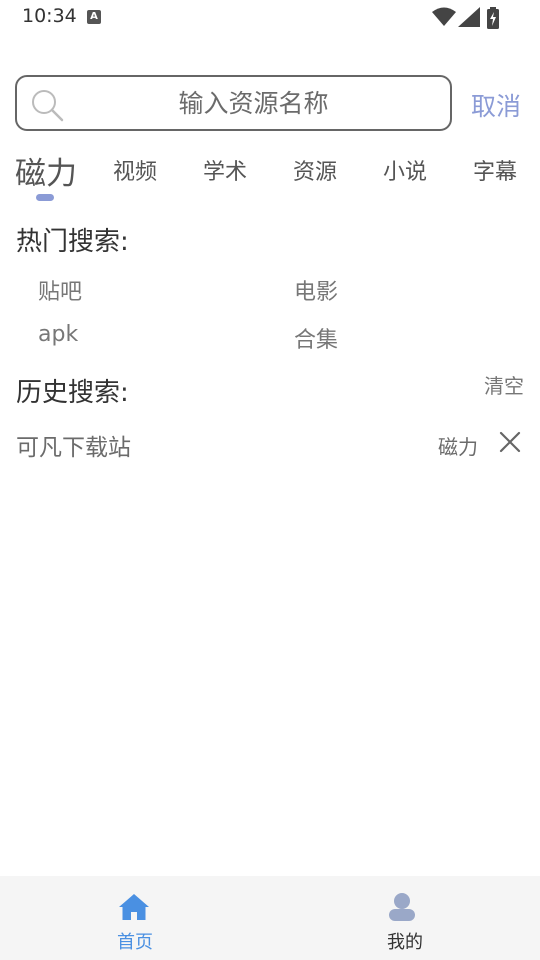 The width and height of the screenshot is (540, 960). What do you see at coordinates (504, 384) in the screenshot?
I see `clear-history-button: 清空` at bounding box center [504, 384].